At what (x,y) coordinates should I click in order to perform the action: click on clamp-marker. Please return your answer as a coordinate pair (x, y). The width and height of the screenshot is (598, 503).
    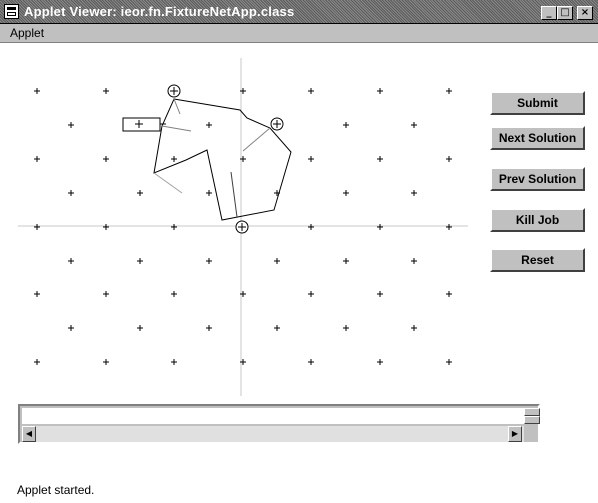
    Looking at the image, I should click on (144, 124).